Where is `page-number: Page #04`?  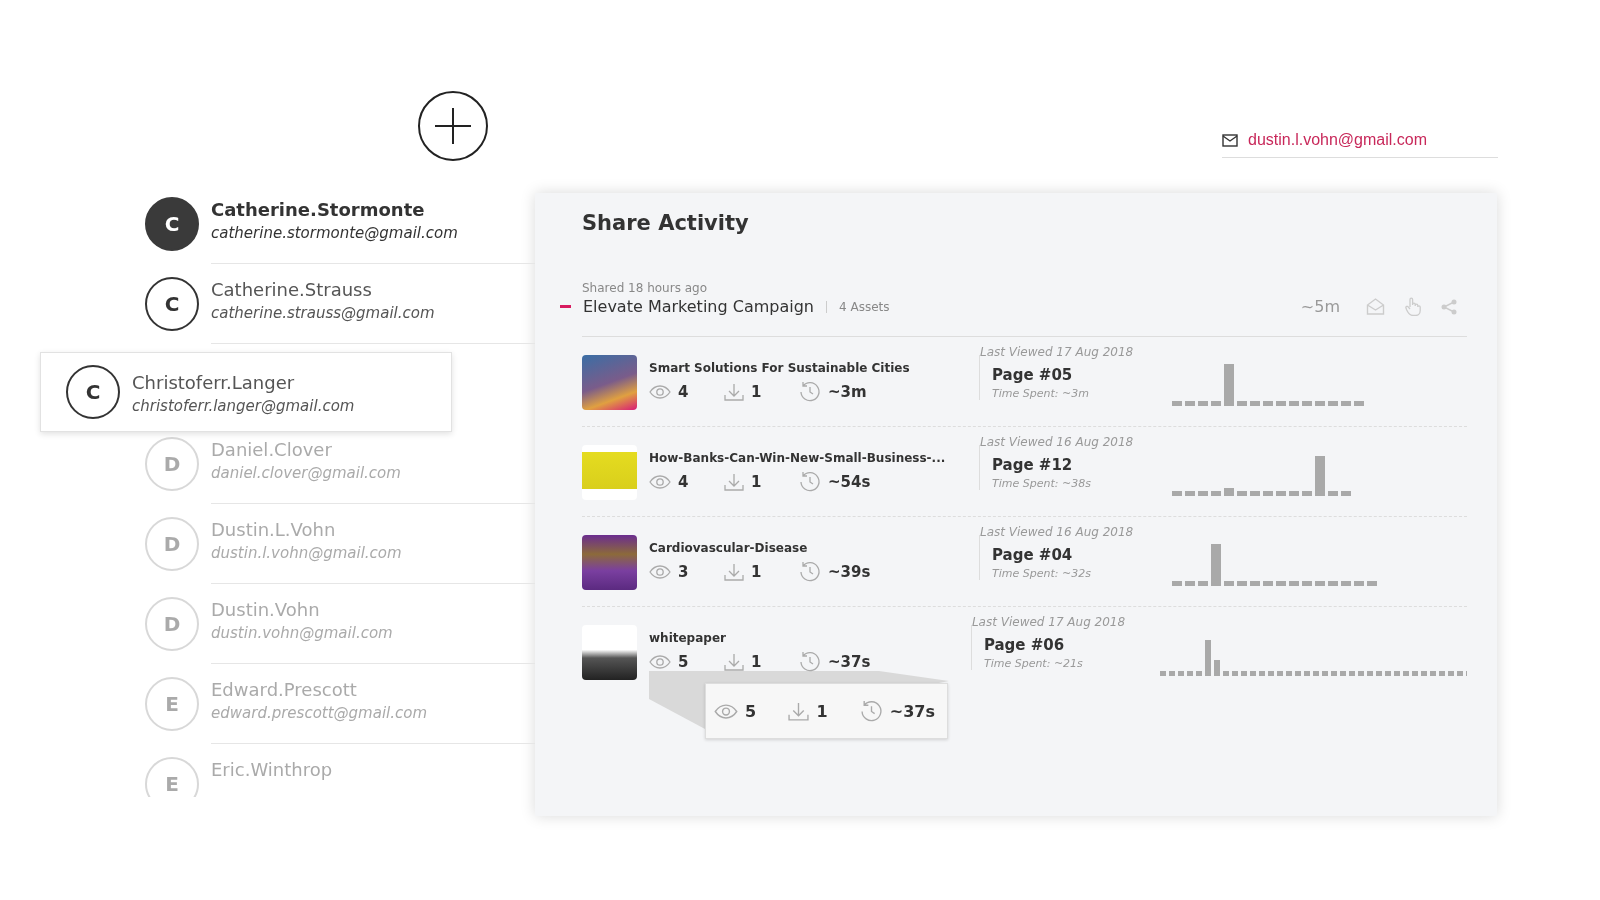 page-number: Page #04 is located at coordinates (1033, 555).